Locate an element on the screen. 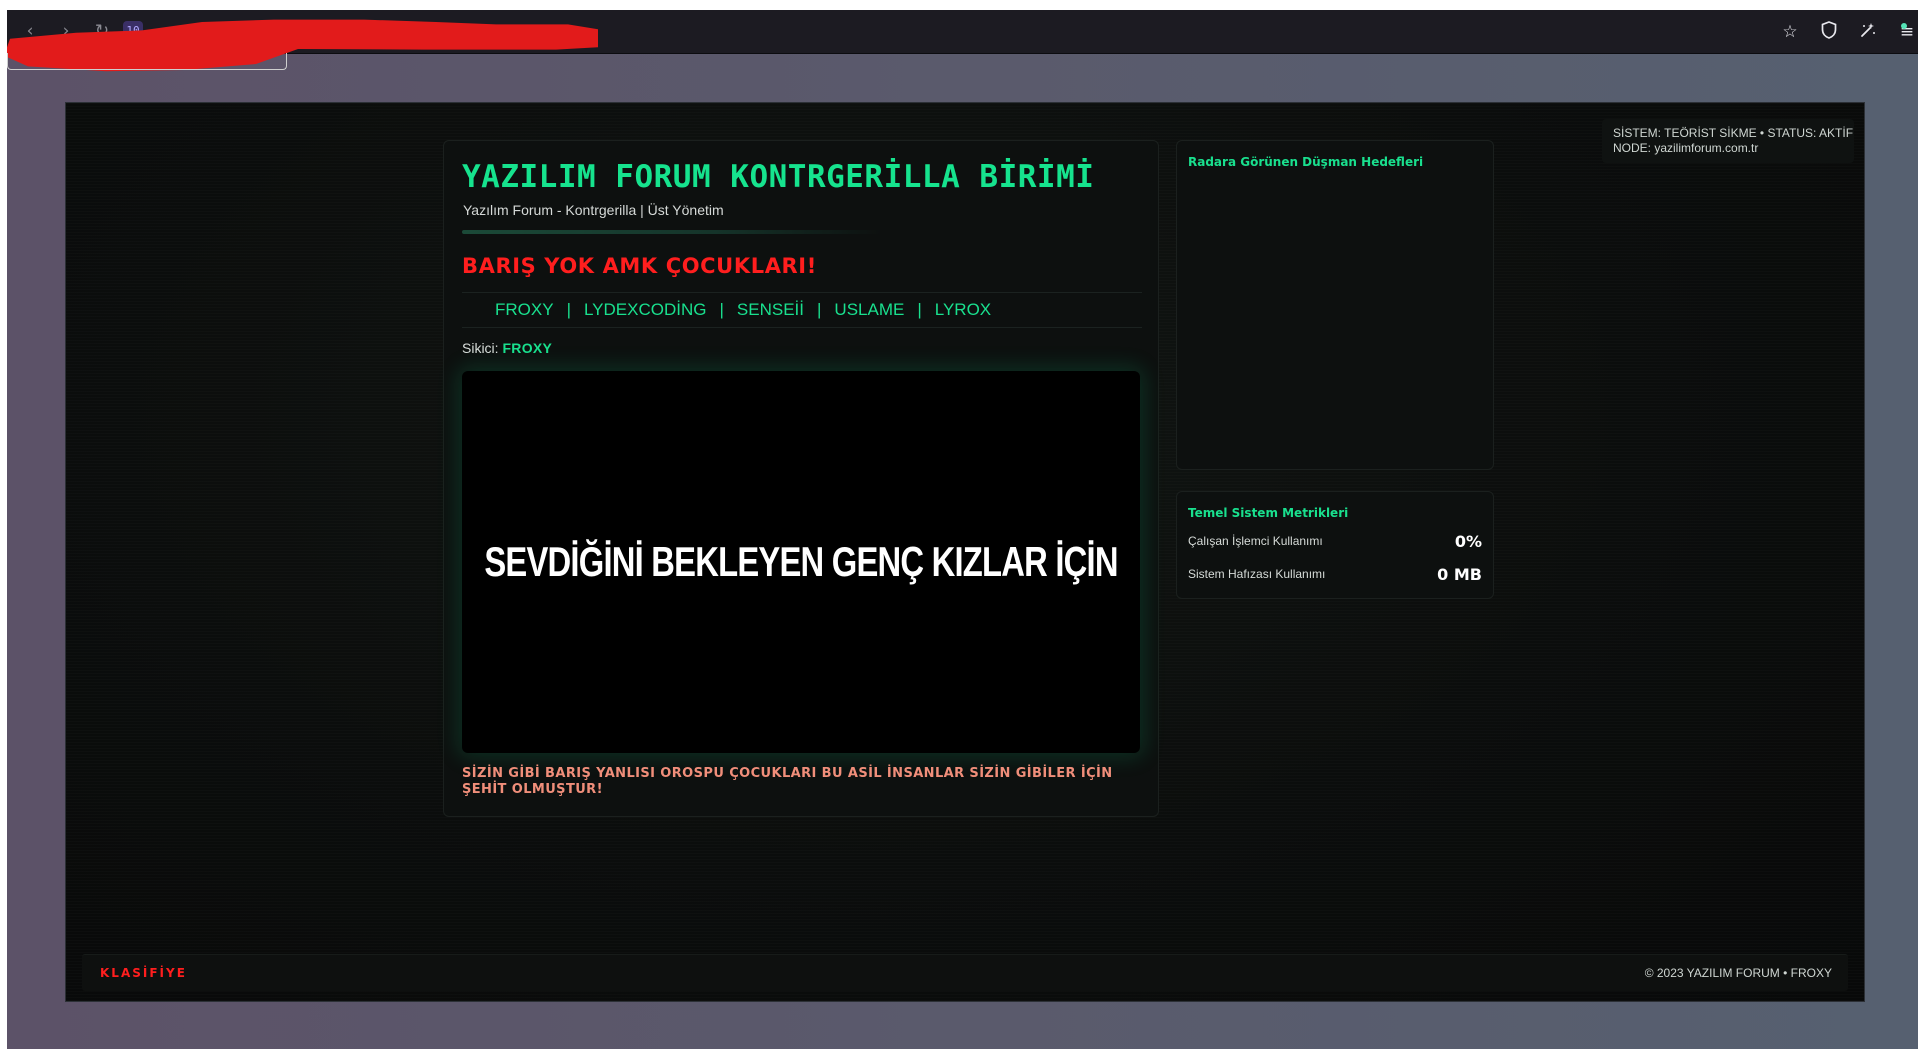 The image size is (1925, 1049). radar-panel: Radara Görünen Düşman Hedefleri is located at coordinates (1335, 305).